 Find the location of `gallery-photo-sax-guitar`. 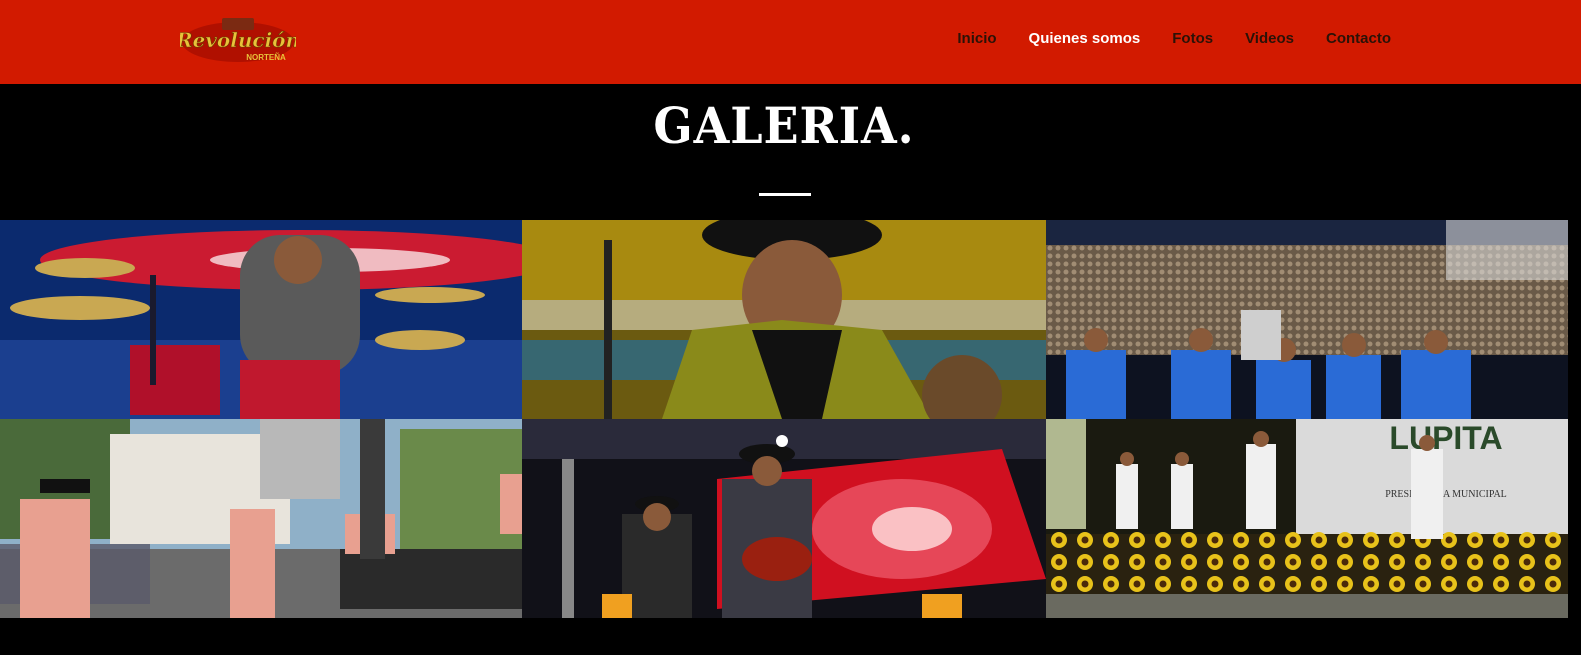

gallery-photo-sax-guitar is located at coordinates (784, 518).